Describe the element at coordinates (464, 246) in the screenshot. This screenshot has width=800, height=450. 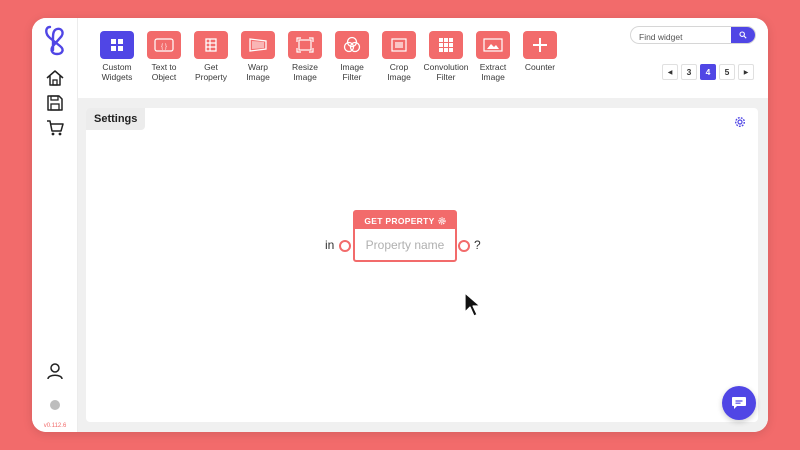
I see `output-port` at that location.